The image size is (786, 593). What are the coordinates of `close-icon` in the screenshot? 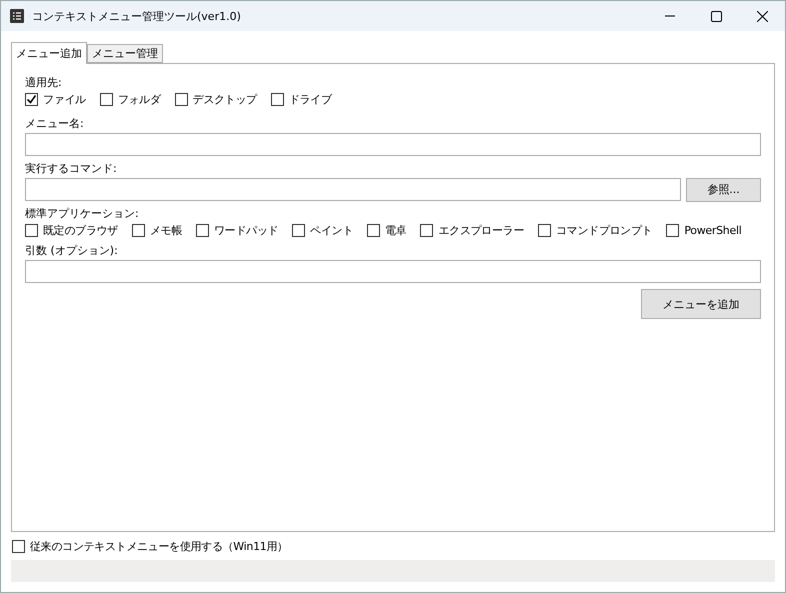 It's located at (762, 16).